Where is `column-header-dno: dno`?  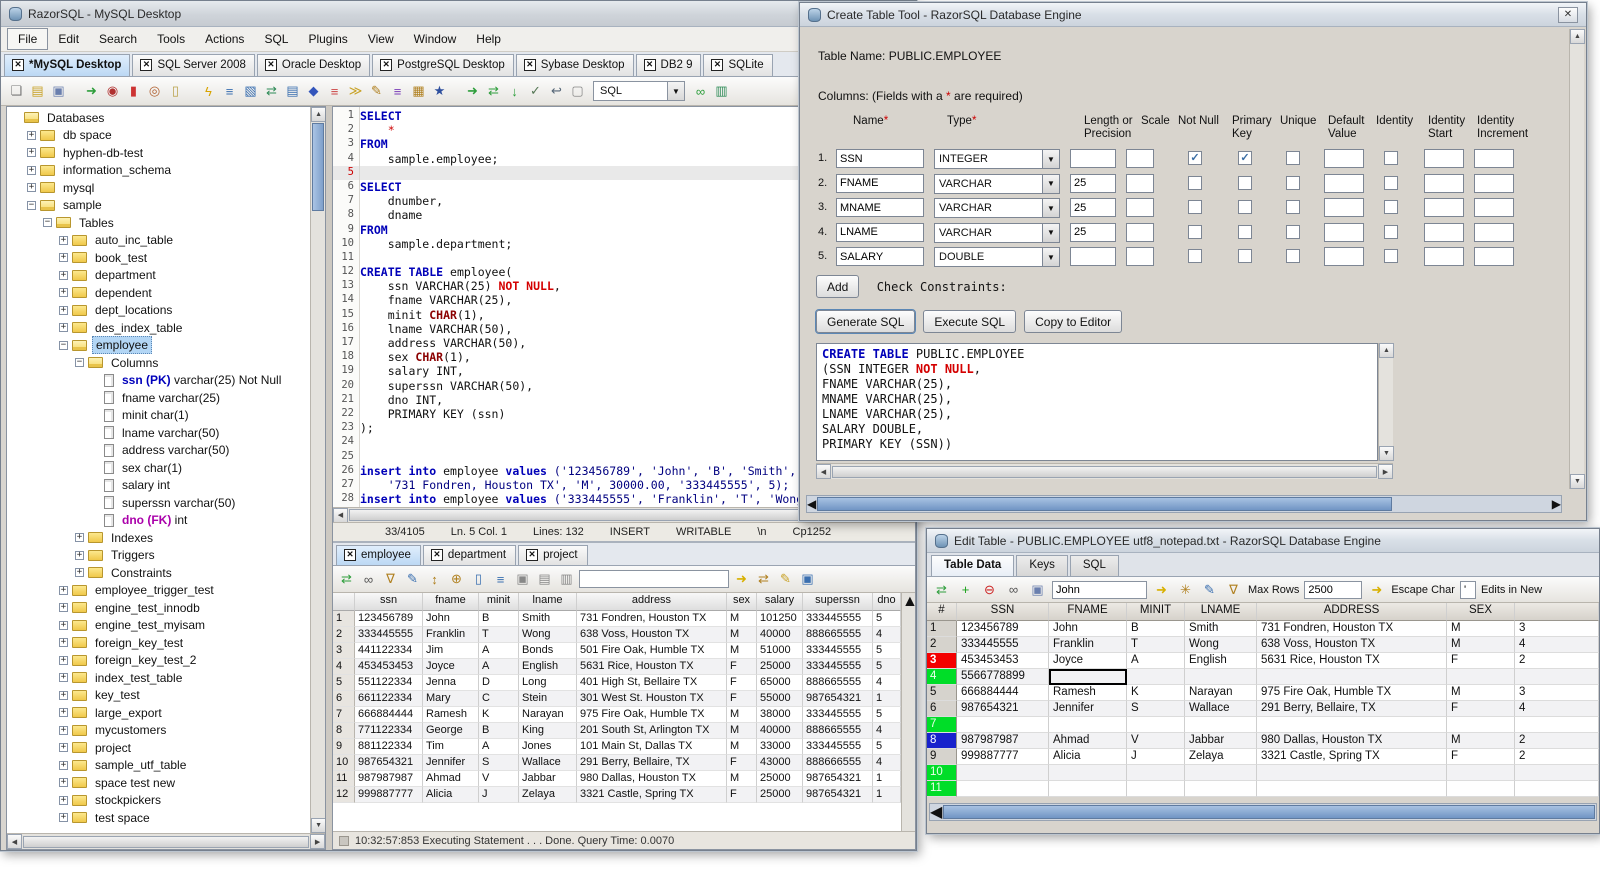 column-header-dno: dno is located at coordinates (887, 602).